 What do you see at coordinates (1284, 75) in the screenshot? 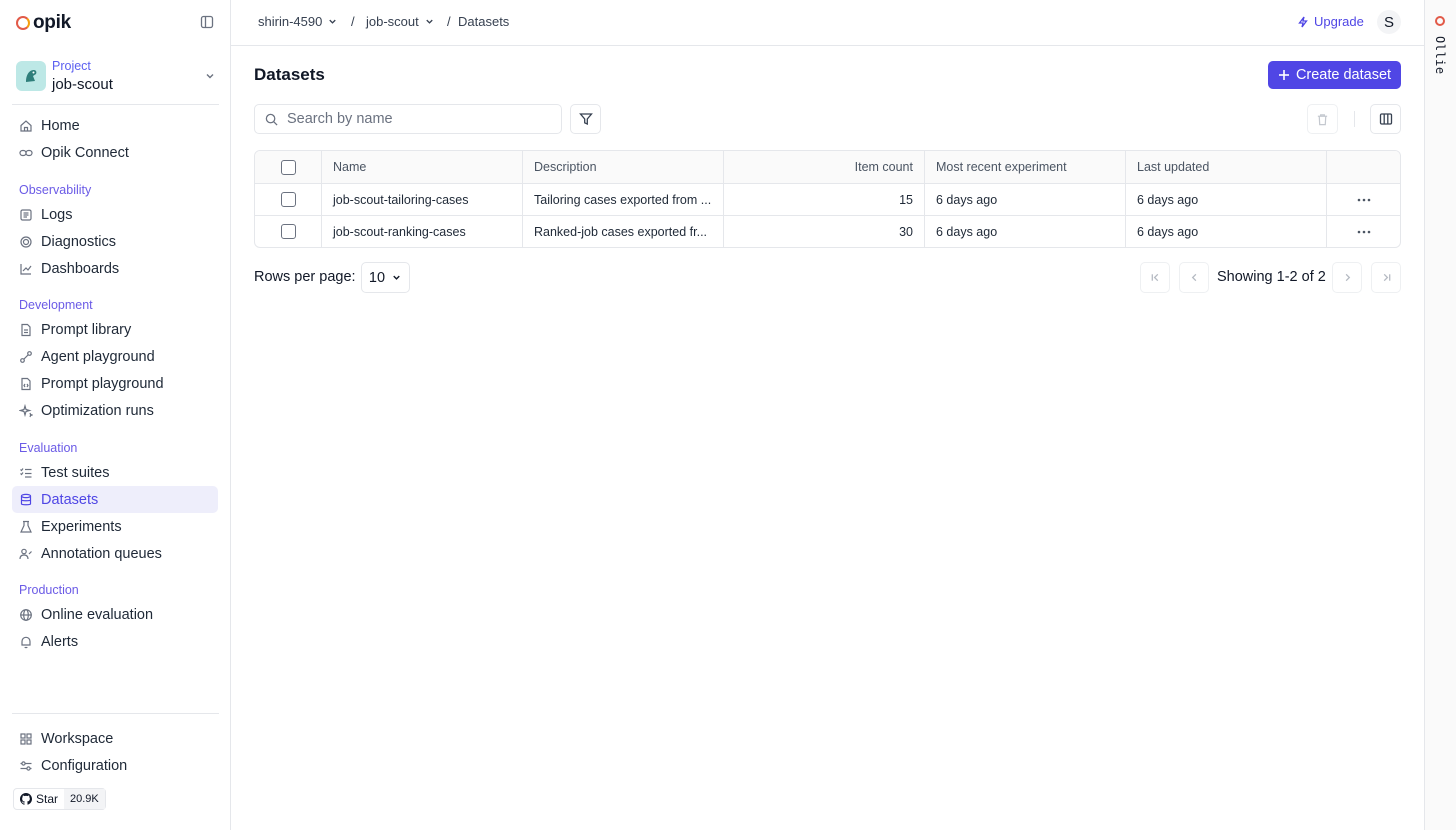
I see `plus-icon` at bounding box center [1284, 75].